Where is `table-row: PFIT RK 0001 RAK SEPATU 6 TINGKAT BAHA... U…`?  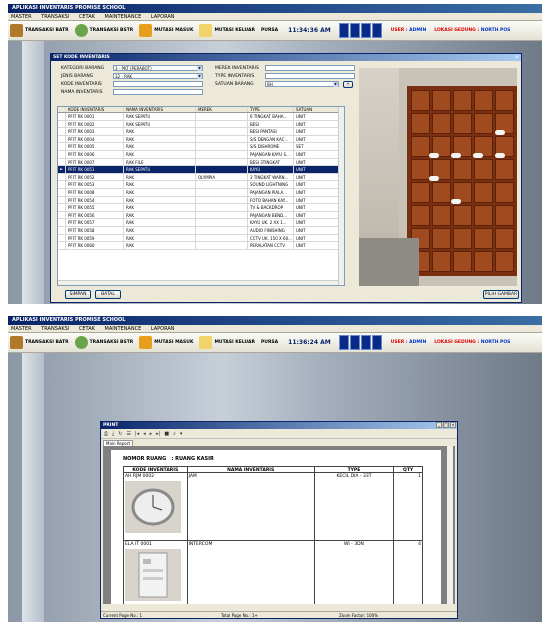 table-row: PFIT RK 0001 RAK SEPATU 6 TINGKAT BAHA... U… is located at coordinates (201, 117).